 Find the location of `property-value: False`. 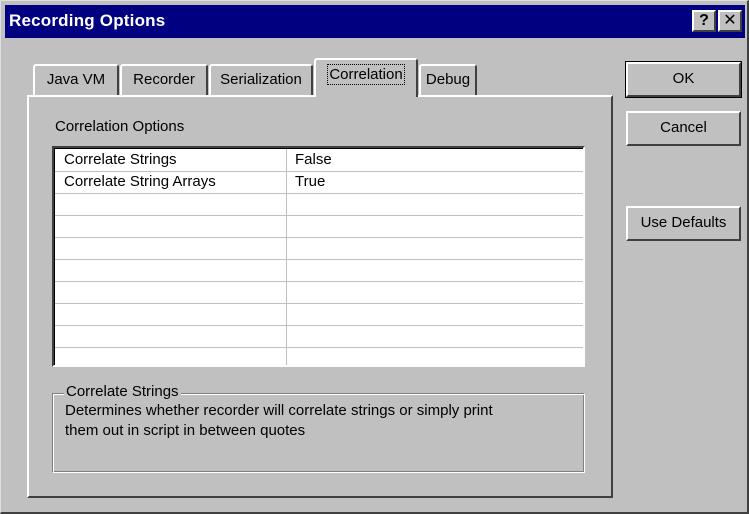

property-value: False is located at coordinates (313, 159).